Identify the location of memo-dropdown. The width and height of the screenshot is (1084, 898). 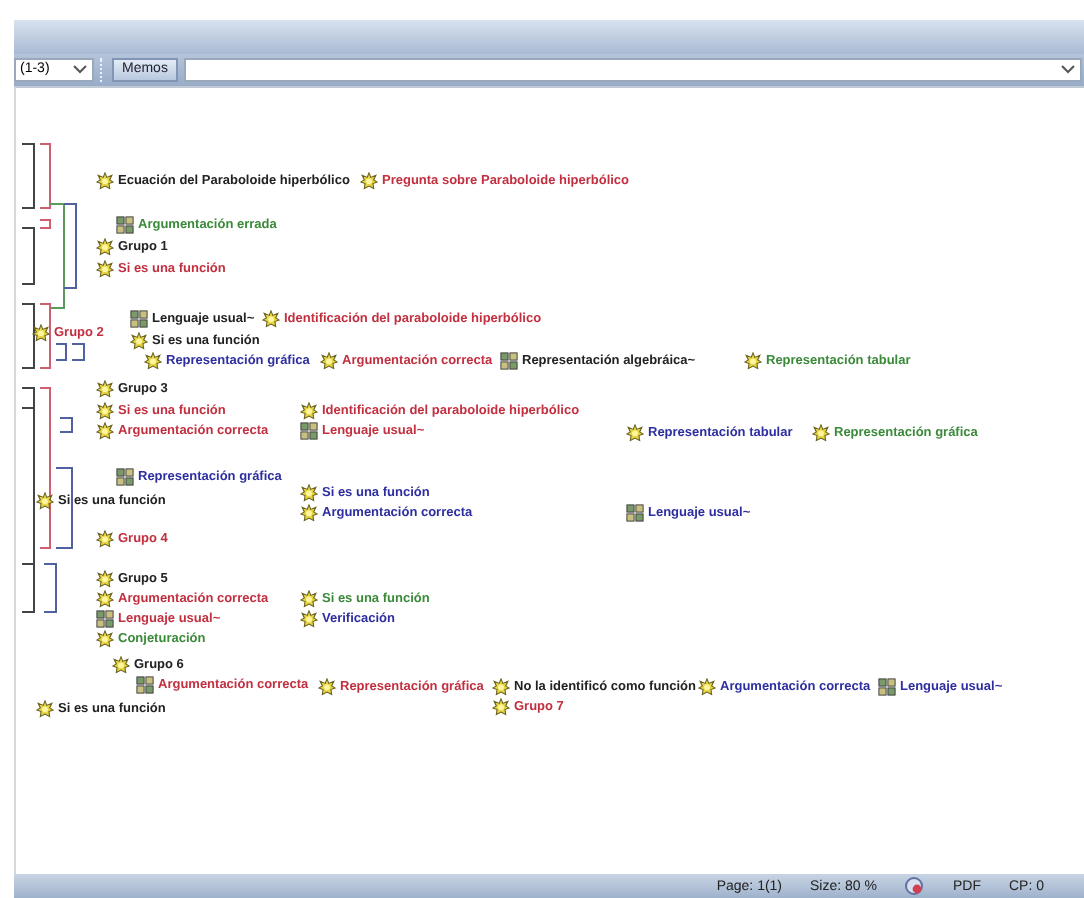
(632, 69).